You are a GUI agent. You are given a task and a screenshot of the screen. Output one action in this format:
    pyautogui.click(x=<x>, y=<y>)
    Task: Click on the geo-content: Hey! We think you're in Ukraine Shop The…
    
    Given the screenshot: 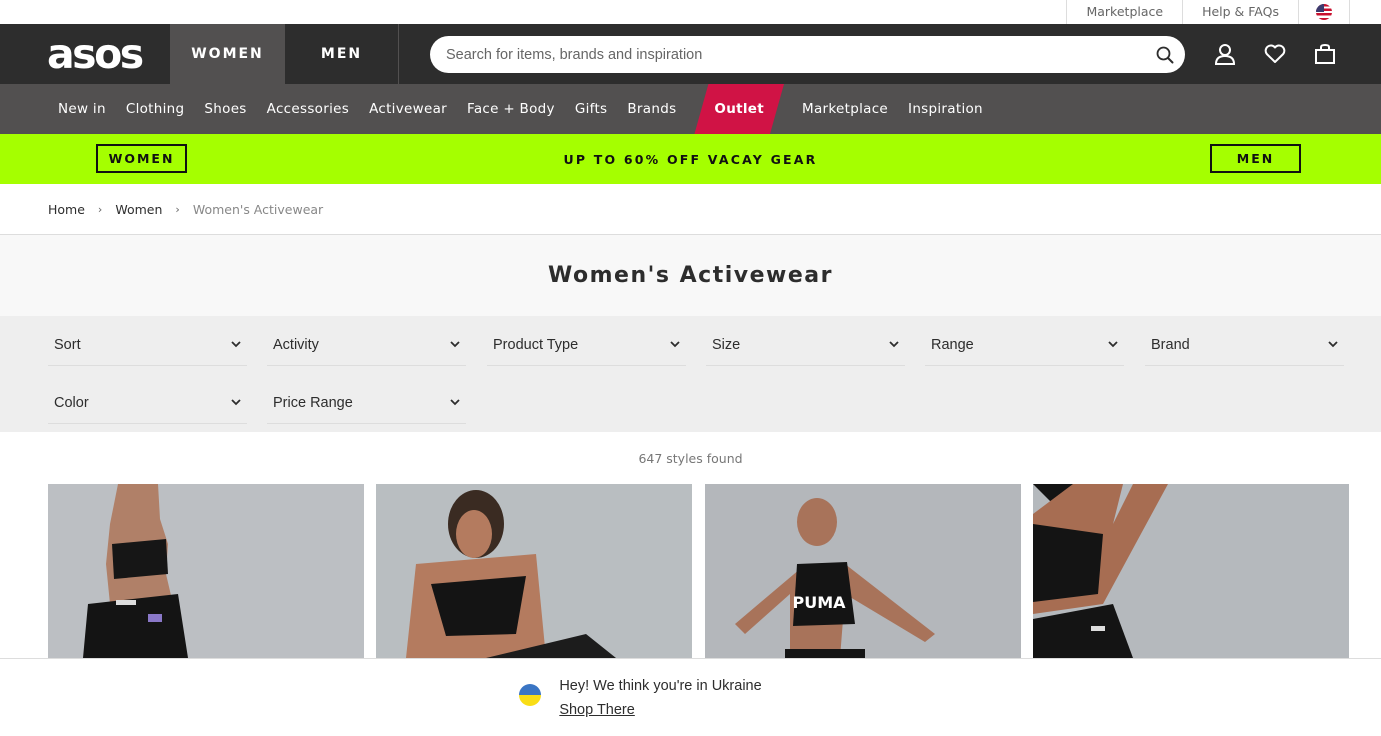 What is the action you would take?
    pyautogui.click(x=640, y=698)
    